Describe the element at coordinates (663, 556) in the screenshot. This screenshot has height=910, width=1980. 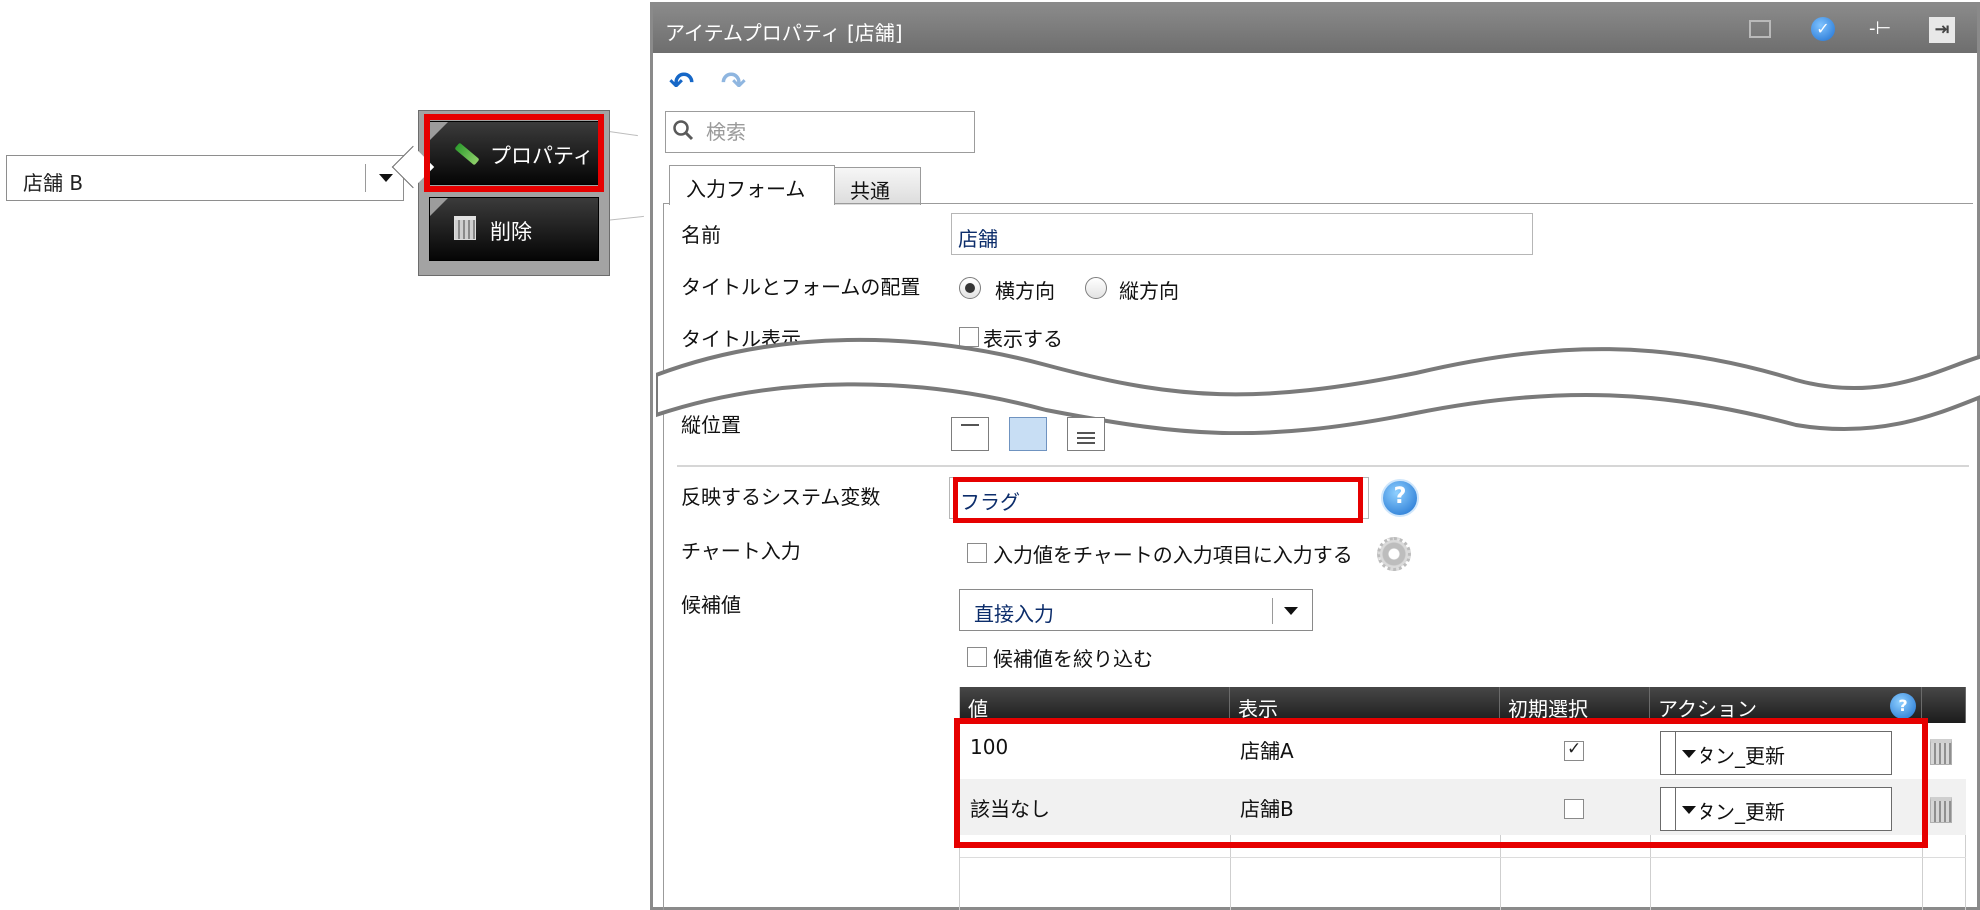
I see `content-border` at that location.